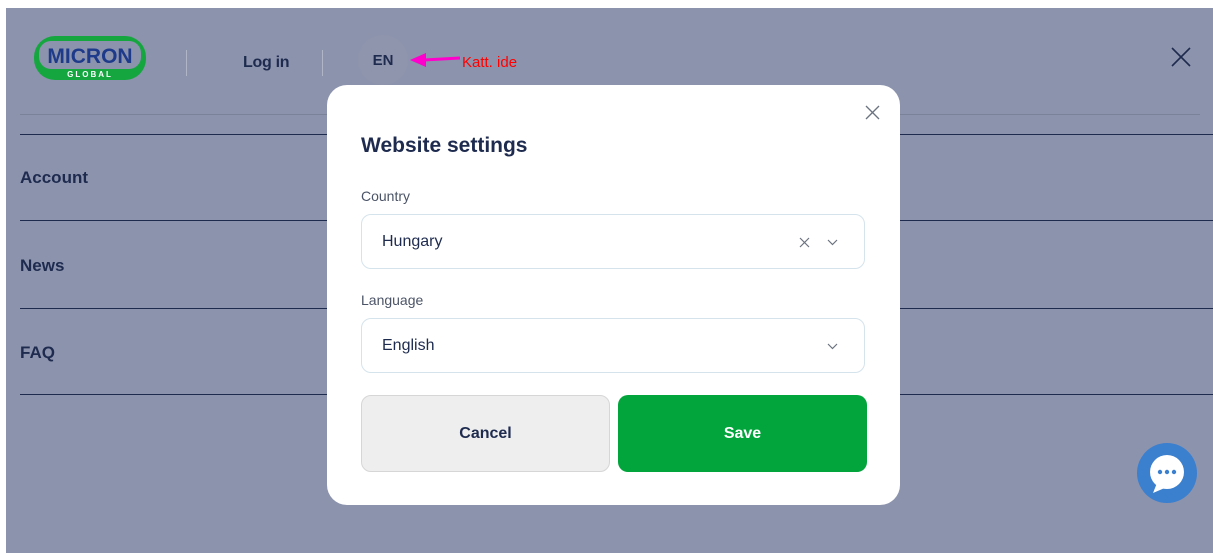 The height and width of the screenshot is (553, 1213). Describe the element at coordinates (490, 62) in the screenshot. I see `annotation-label: Katt. ide` at that location.